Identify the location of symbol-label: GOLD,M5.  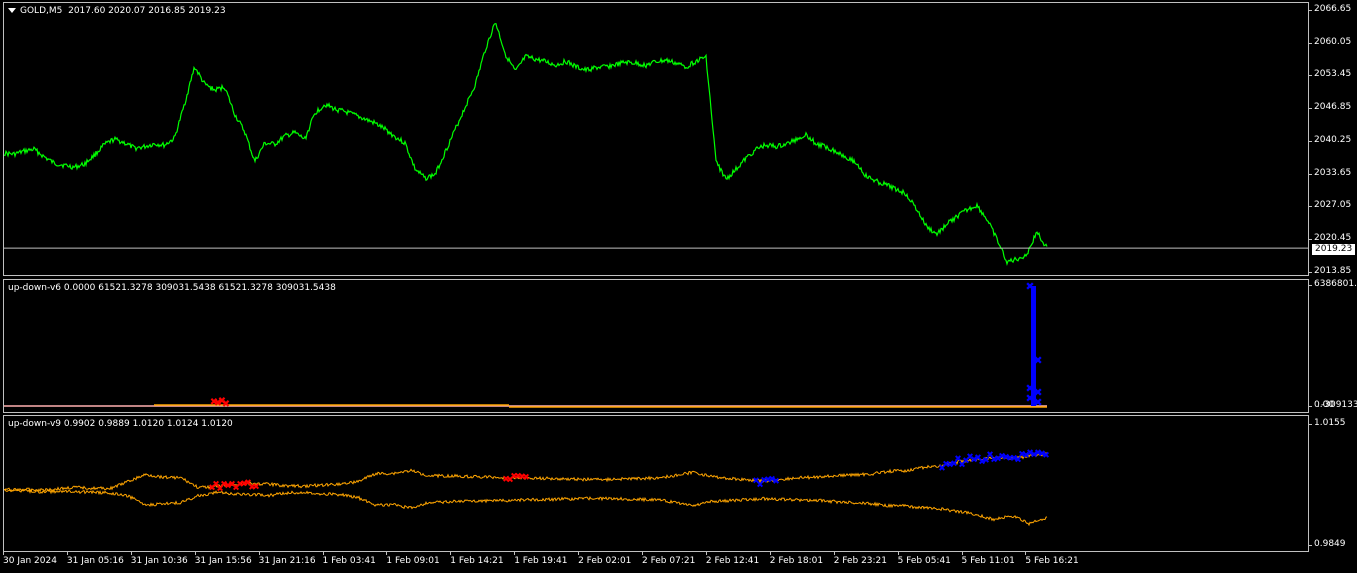
(41, 11).